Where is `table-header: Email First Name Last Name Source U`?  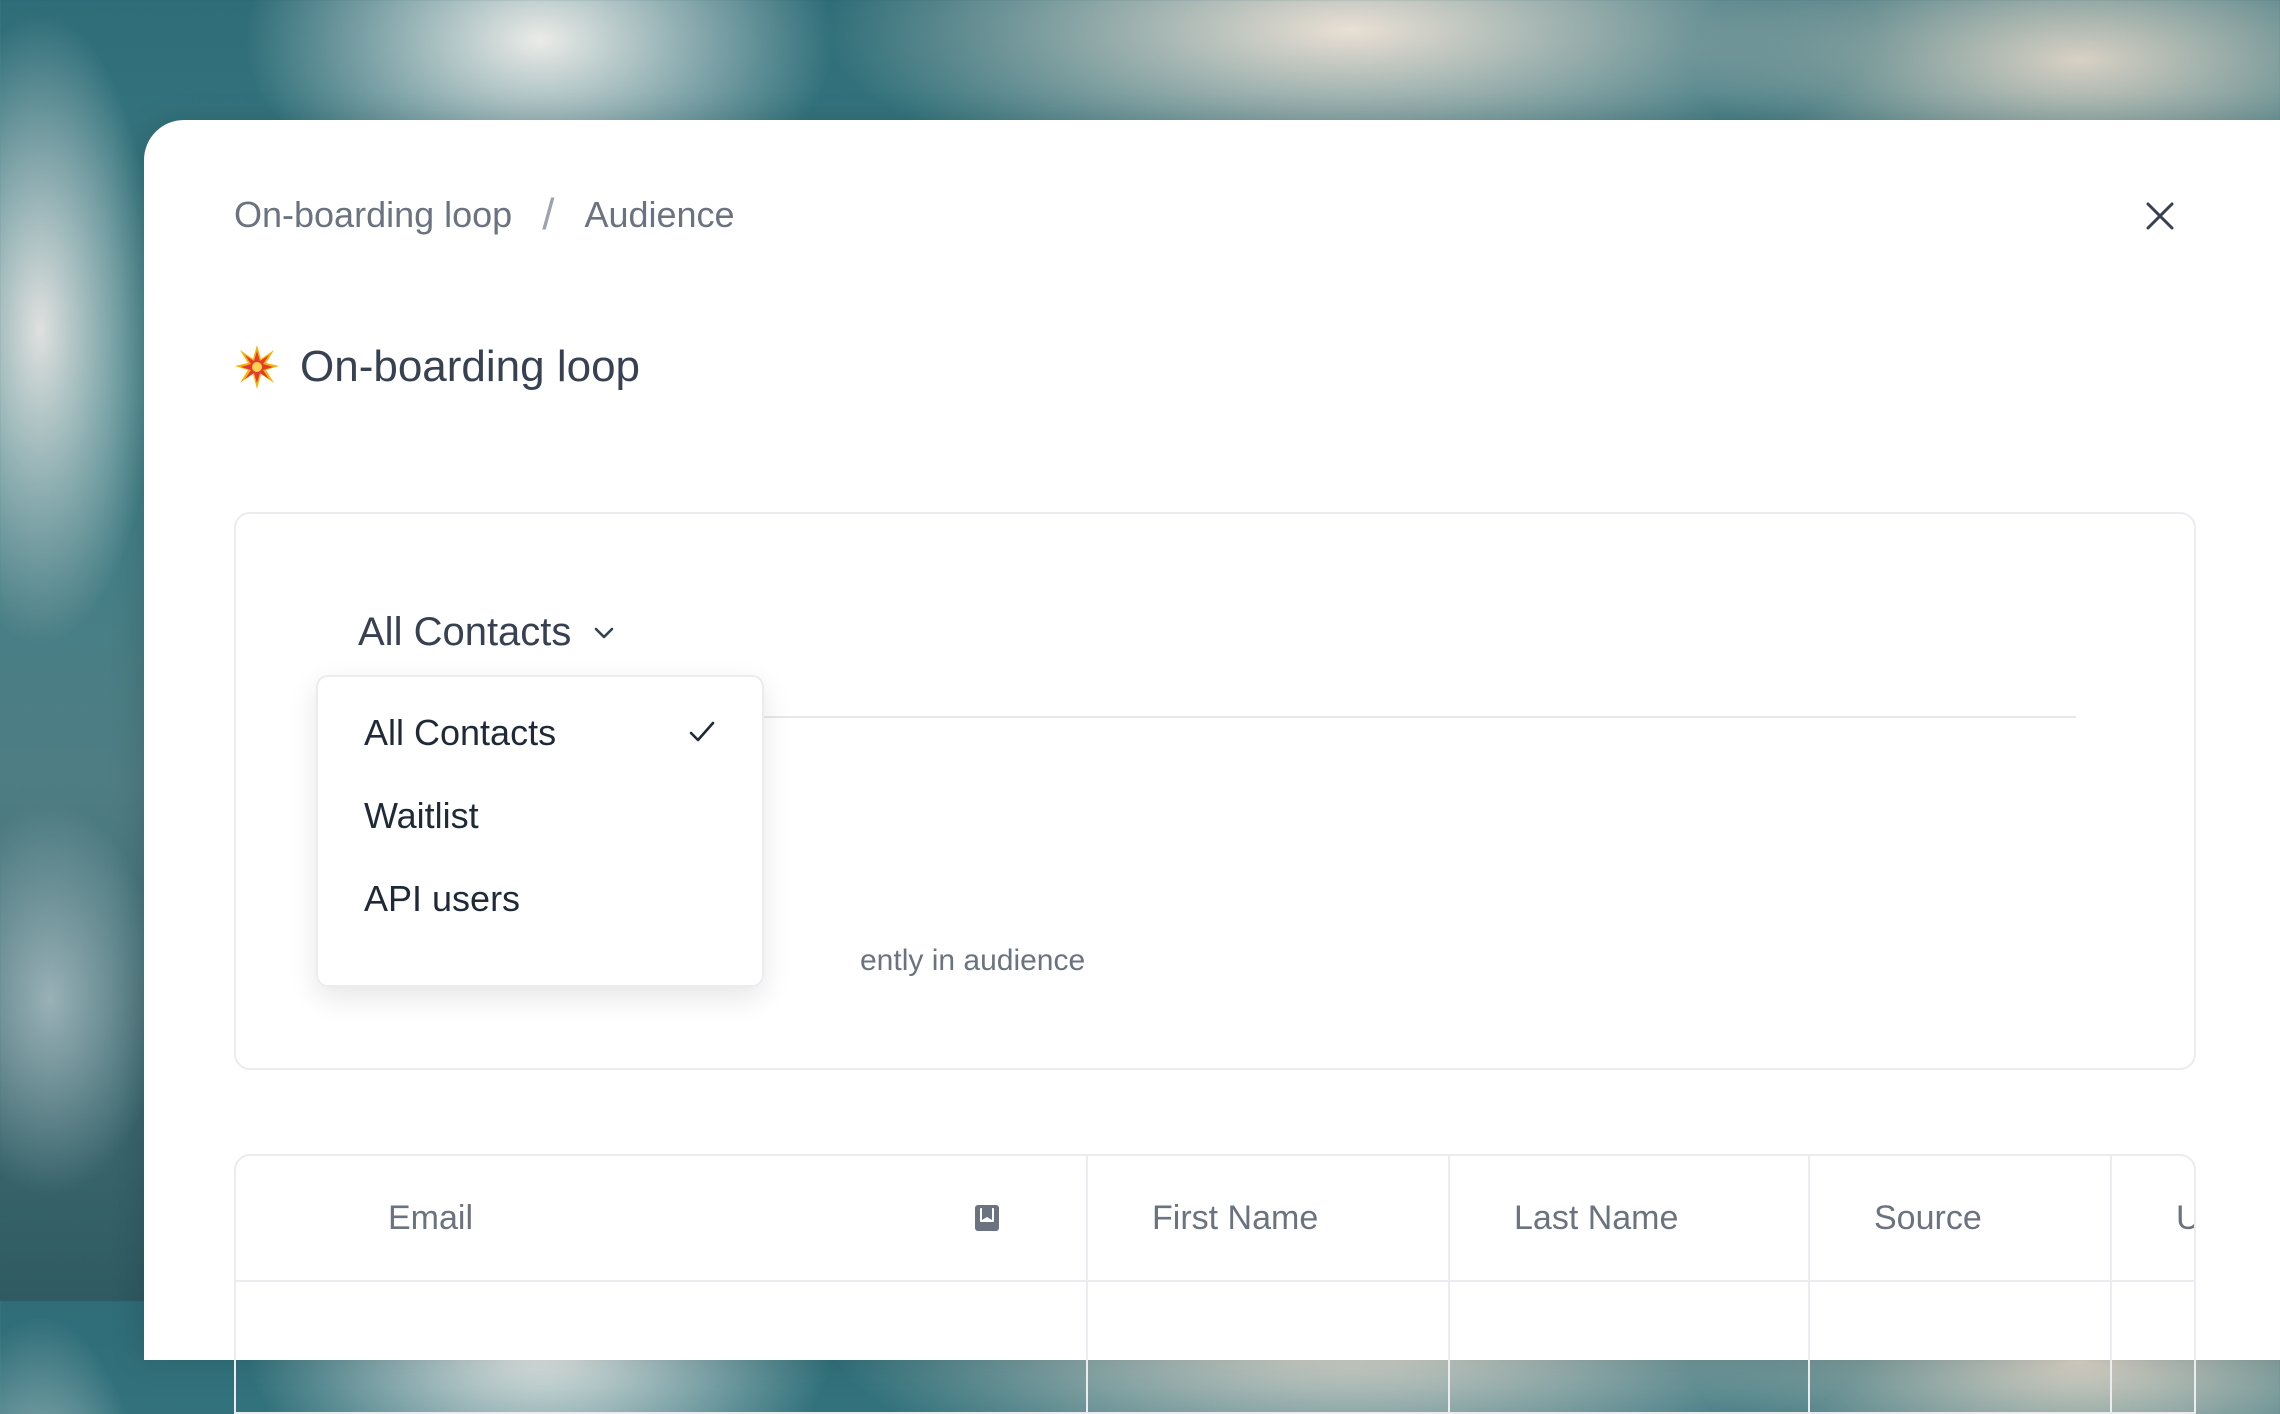 table-header: Email First Name Last Name Source U is located at coordinates (1215, 1219).